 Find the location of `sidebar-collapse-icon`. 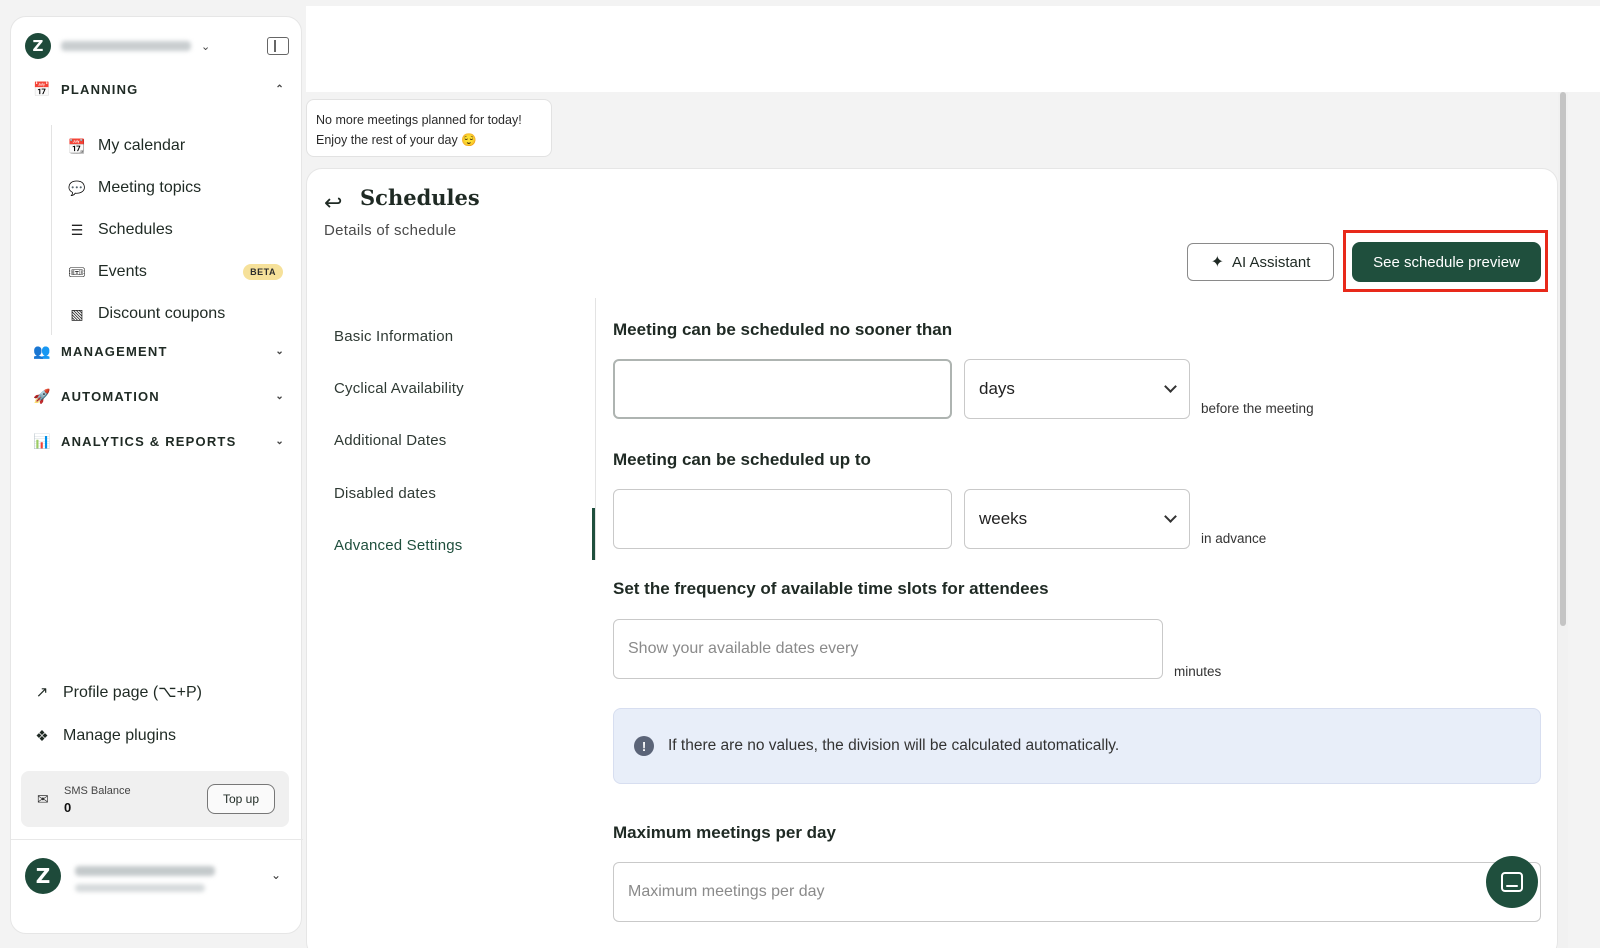

sidebar-collapse-icon is located at coordinates (278, 46).